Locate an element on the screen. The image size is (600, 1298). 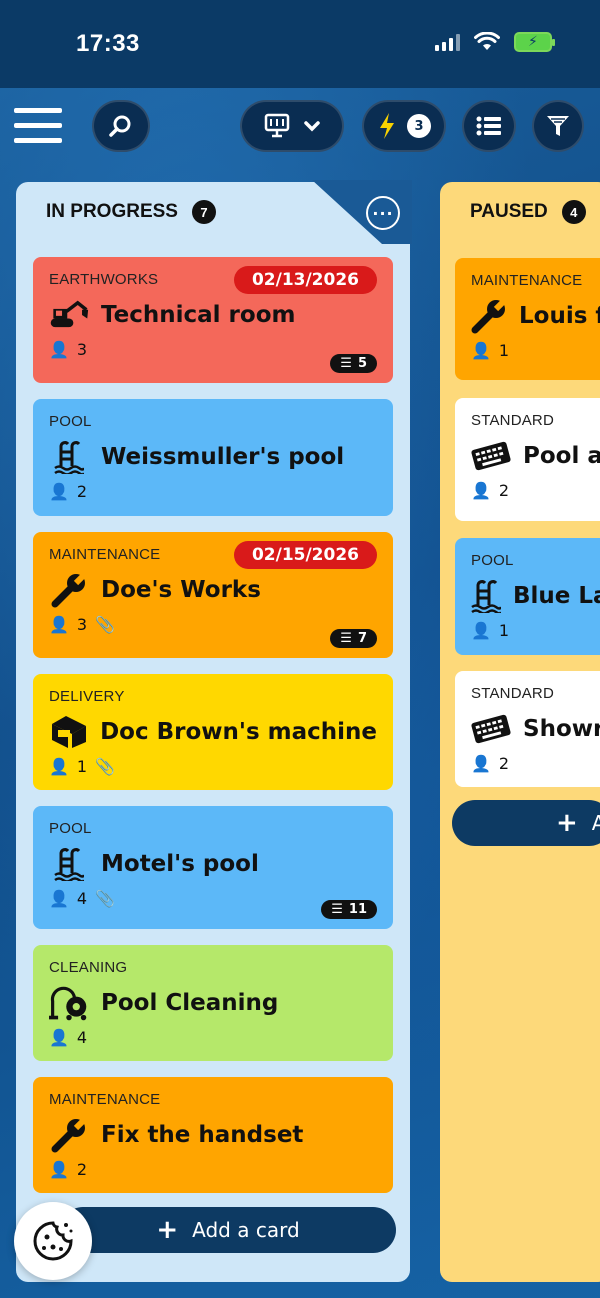
card-title: Motel's pool is located at coordinates (180, 864).